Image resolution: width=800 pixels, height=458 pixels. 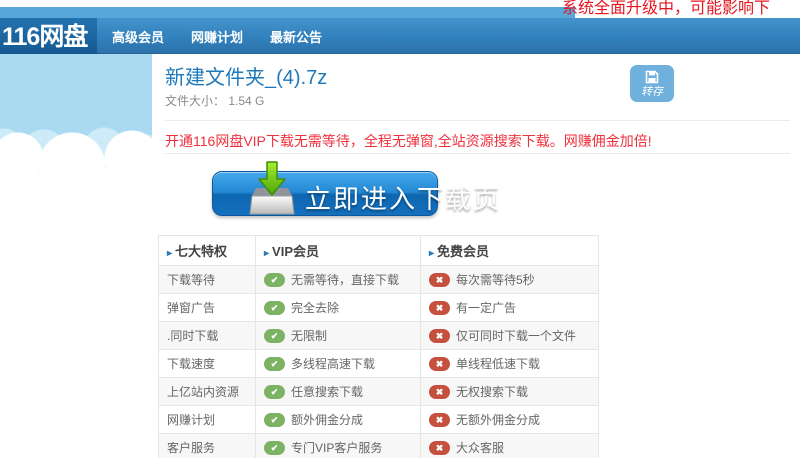 I want to click on feature-cell: 上亿站内资源, so click(x=207, y=391).